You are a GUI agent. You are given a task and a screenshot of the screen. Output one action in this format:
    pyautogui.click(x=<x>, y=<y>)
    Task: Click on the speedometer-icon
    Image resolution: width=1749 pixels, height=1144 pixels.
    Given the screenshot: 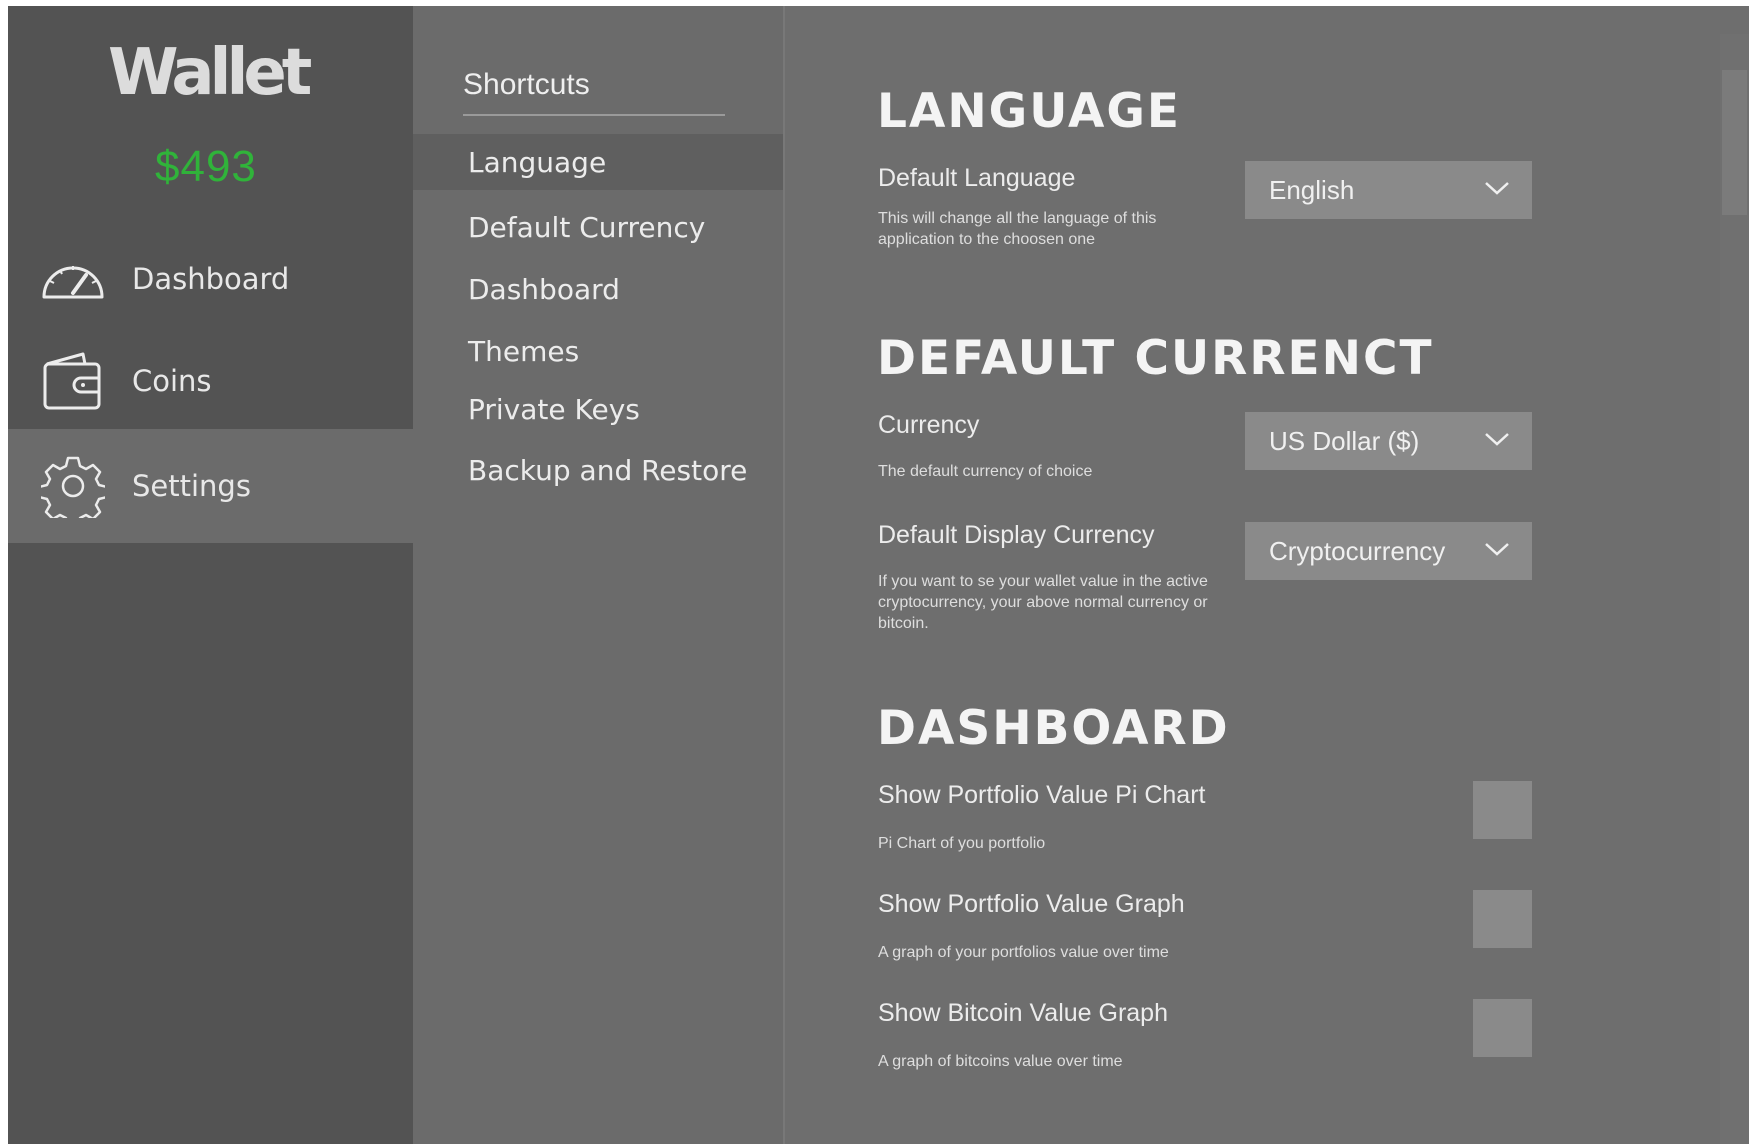 What is the action you would take?
    pyautogui.click(x=73, y=279)
    